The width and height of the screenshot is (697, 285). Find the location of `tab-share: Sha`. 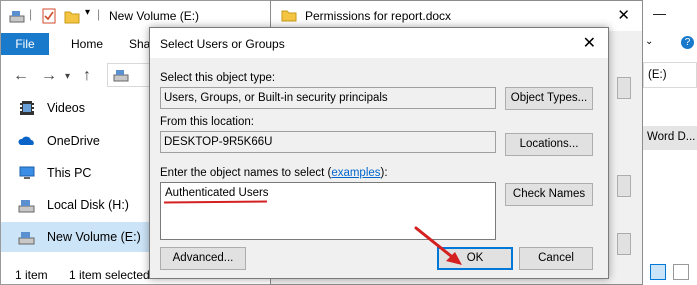

tab-share: Sha is located at coordinates (139, 44).